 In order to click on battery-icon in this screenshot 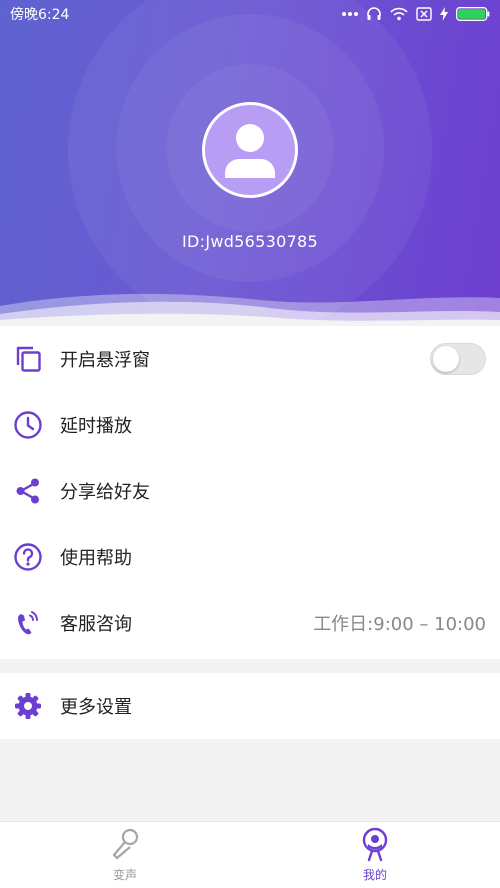, I will do `click(473, 14)`.